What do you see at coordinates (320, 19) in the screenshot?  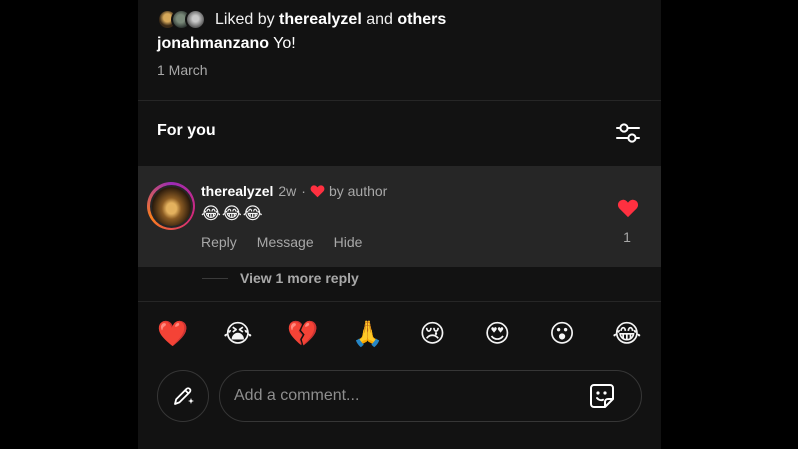 I see `liked-by-user: therealyzel` at bounding box center [320, 19].